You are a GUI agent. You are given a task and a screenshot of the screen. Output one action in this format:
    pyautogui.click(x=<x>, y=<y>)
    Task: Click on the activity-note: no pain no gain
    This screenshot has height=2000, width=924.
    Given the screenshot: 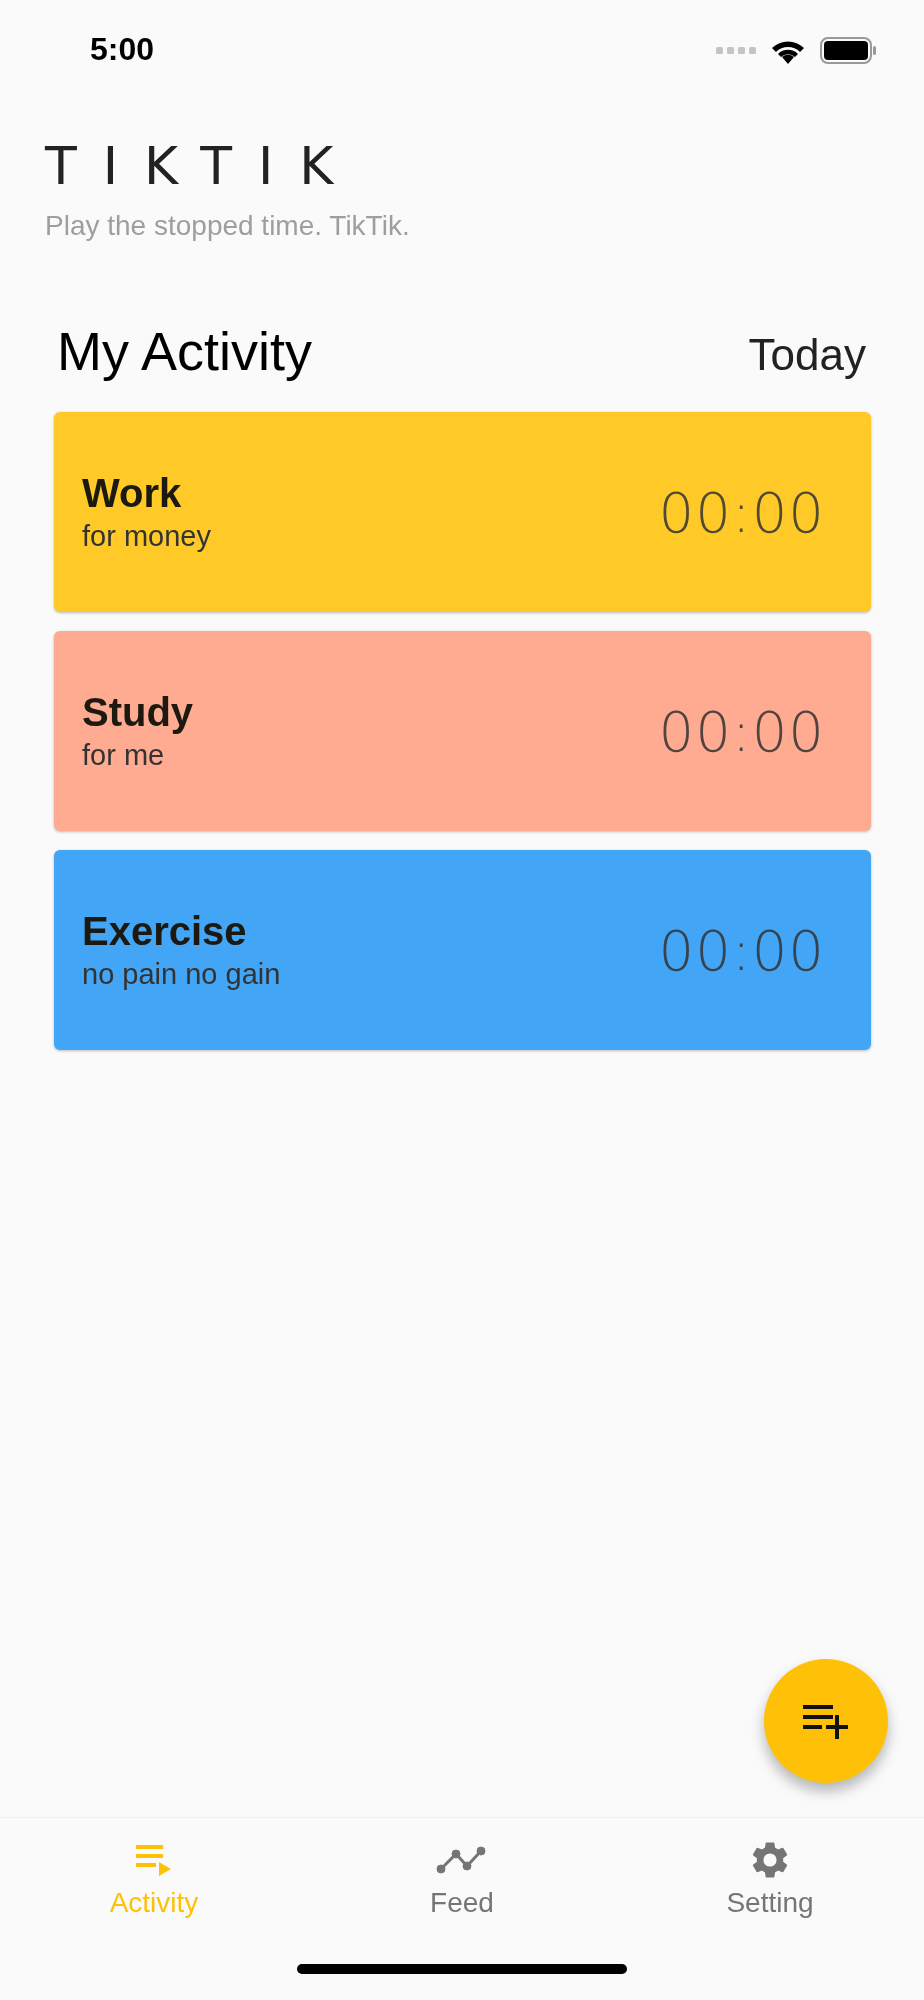 What is the action you would take?
    pyautogui.click(x=181, y=974)
    